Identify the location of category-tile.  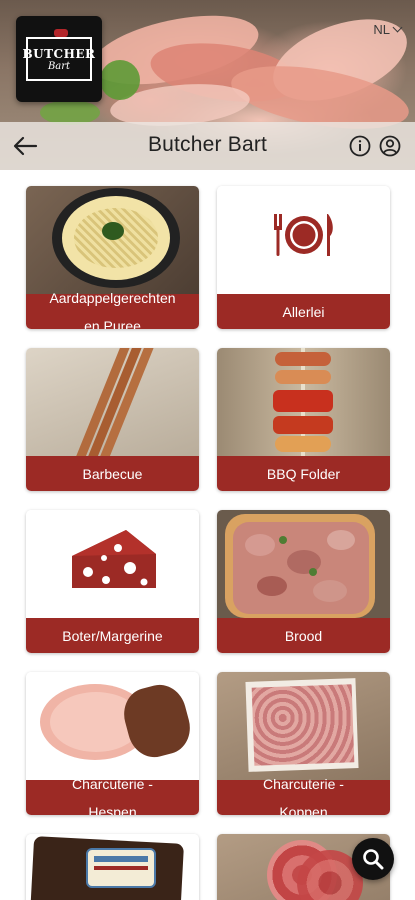
(112, 867).